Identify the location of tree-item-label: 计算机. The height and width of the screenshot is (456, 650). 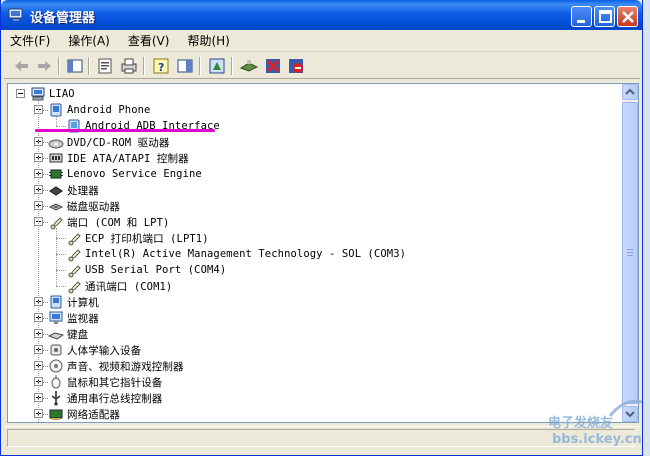
(83, 302).